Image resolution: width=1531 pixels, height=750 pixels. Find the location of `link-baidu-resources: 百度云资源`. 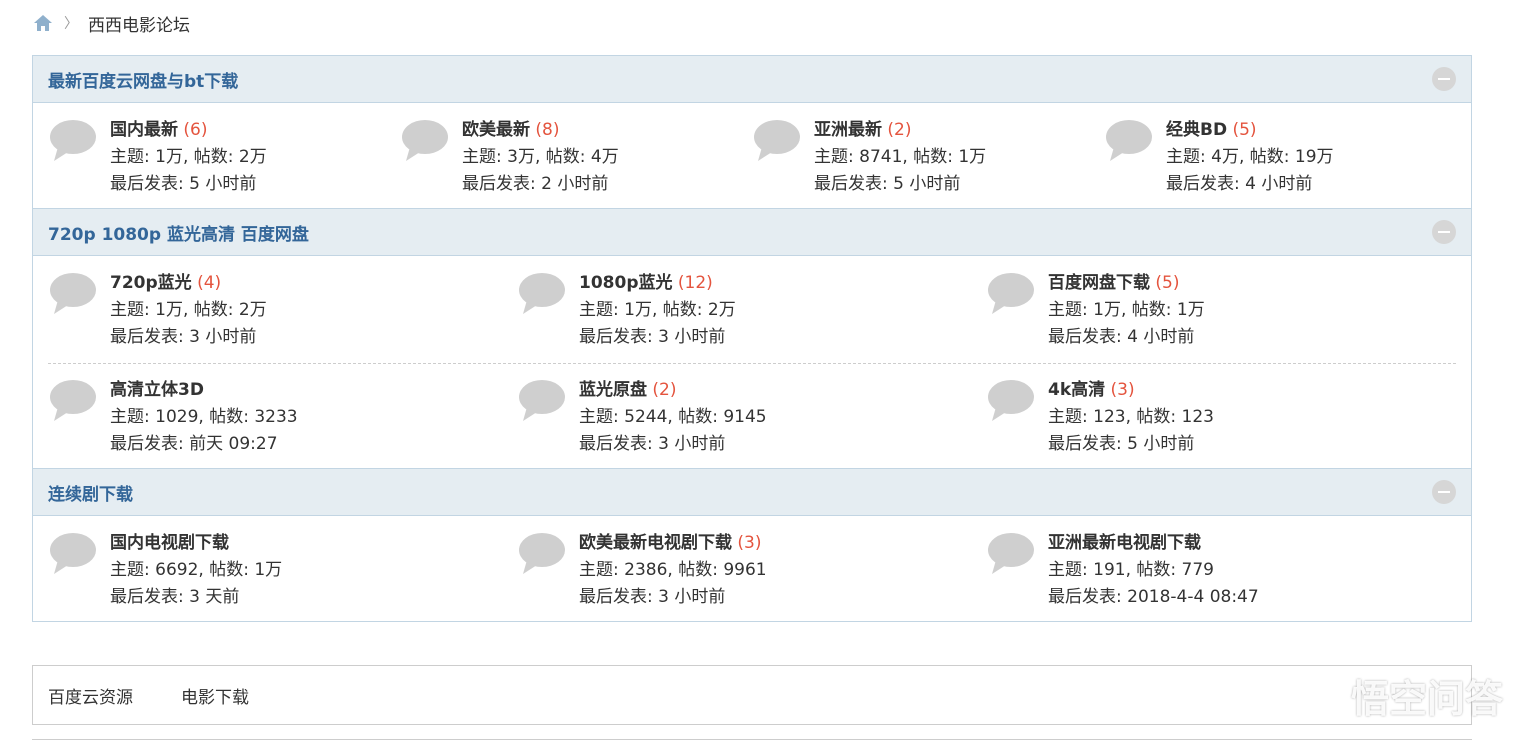

link-baidu-resources: 百度云资源 is located at coordinates (90, 695).